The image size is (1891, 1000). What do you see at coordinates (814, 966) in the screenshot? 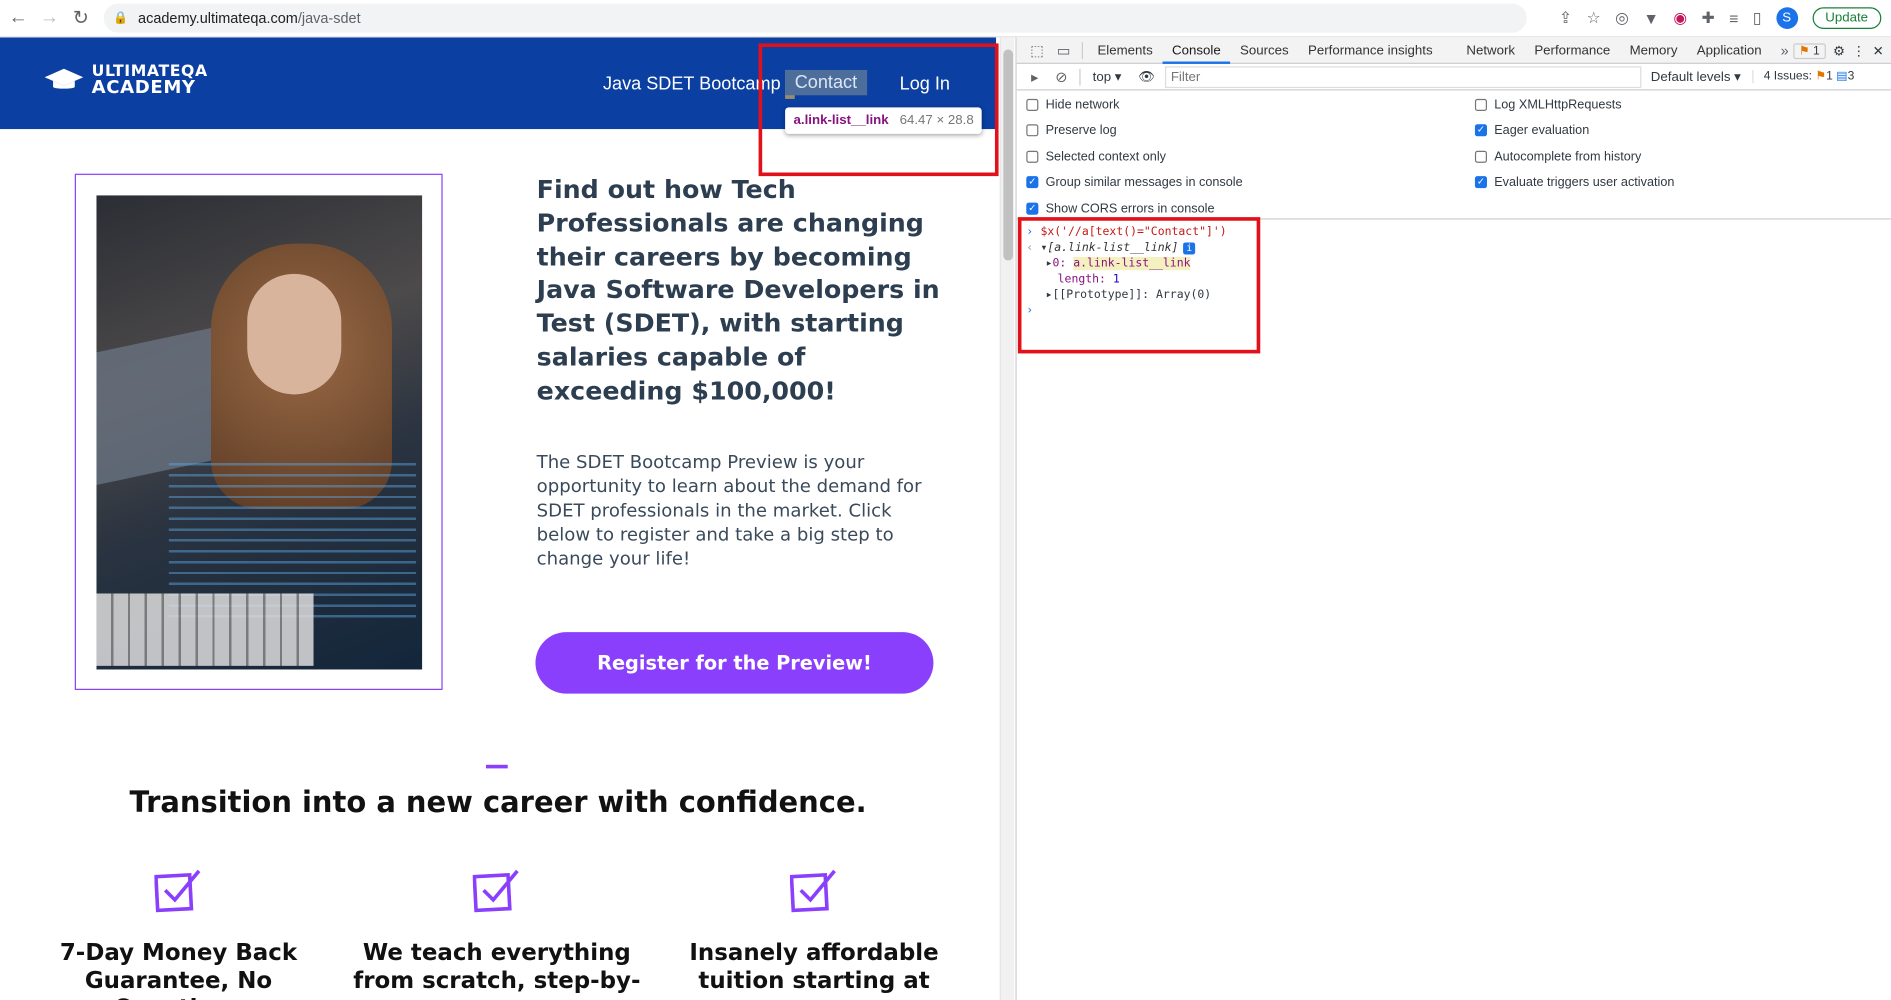
I see `feature-title: Insanely affordable tuition starting at` at bounding box center [814, 966].